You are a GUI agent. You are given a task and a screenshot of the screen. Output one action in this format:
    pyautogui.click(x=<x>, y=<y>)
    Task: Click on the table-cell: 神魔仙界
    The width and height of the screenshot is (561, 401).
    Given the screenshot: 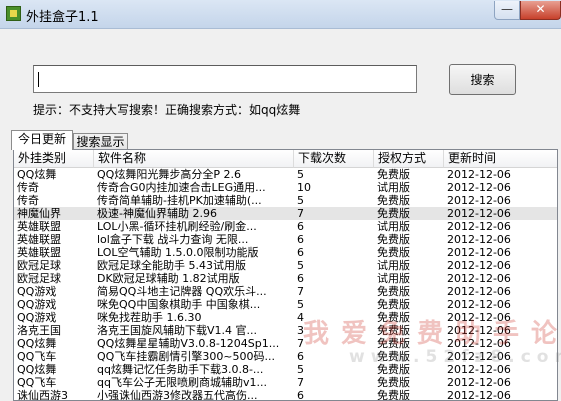 What is the action you would take?
    pyautogui.click(x=39, y=213)
    